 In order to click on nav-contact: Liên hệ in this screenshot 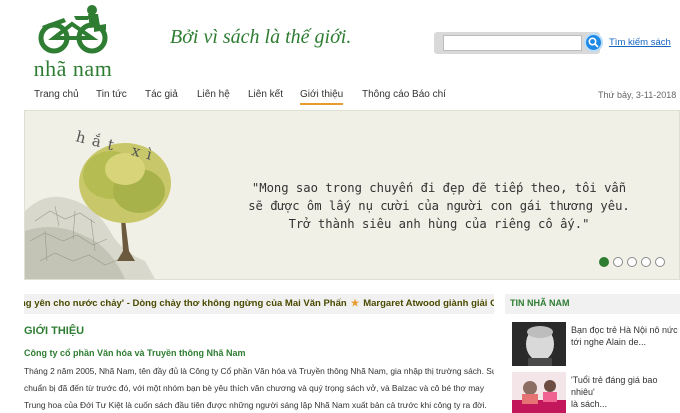, I will do `click(213, 94)`.